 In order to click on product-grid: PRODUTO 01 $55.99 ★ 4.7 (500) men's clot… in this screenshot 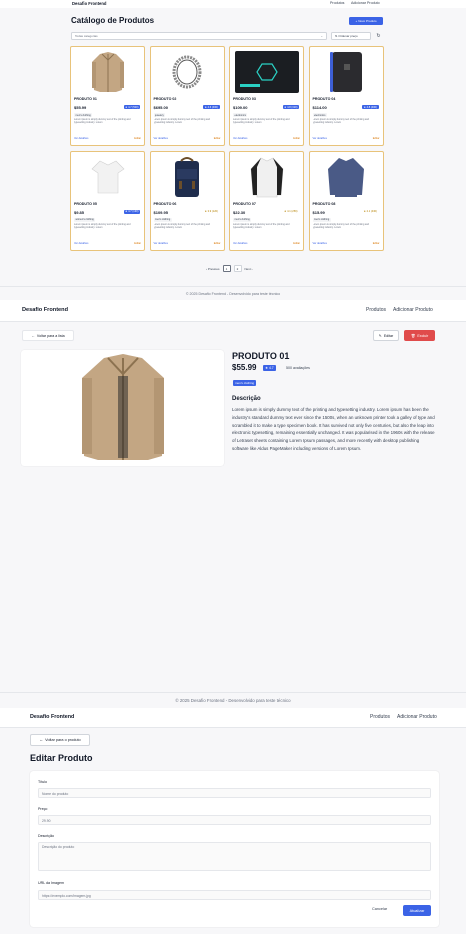, I will do `click(227, 148)`.